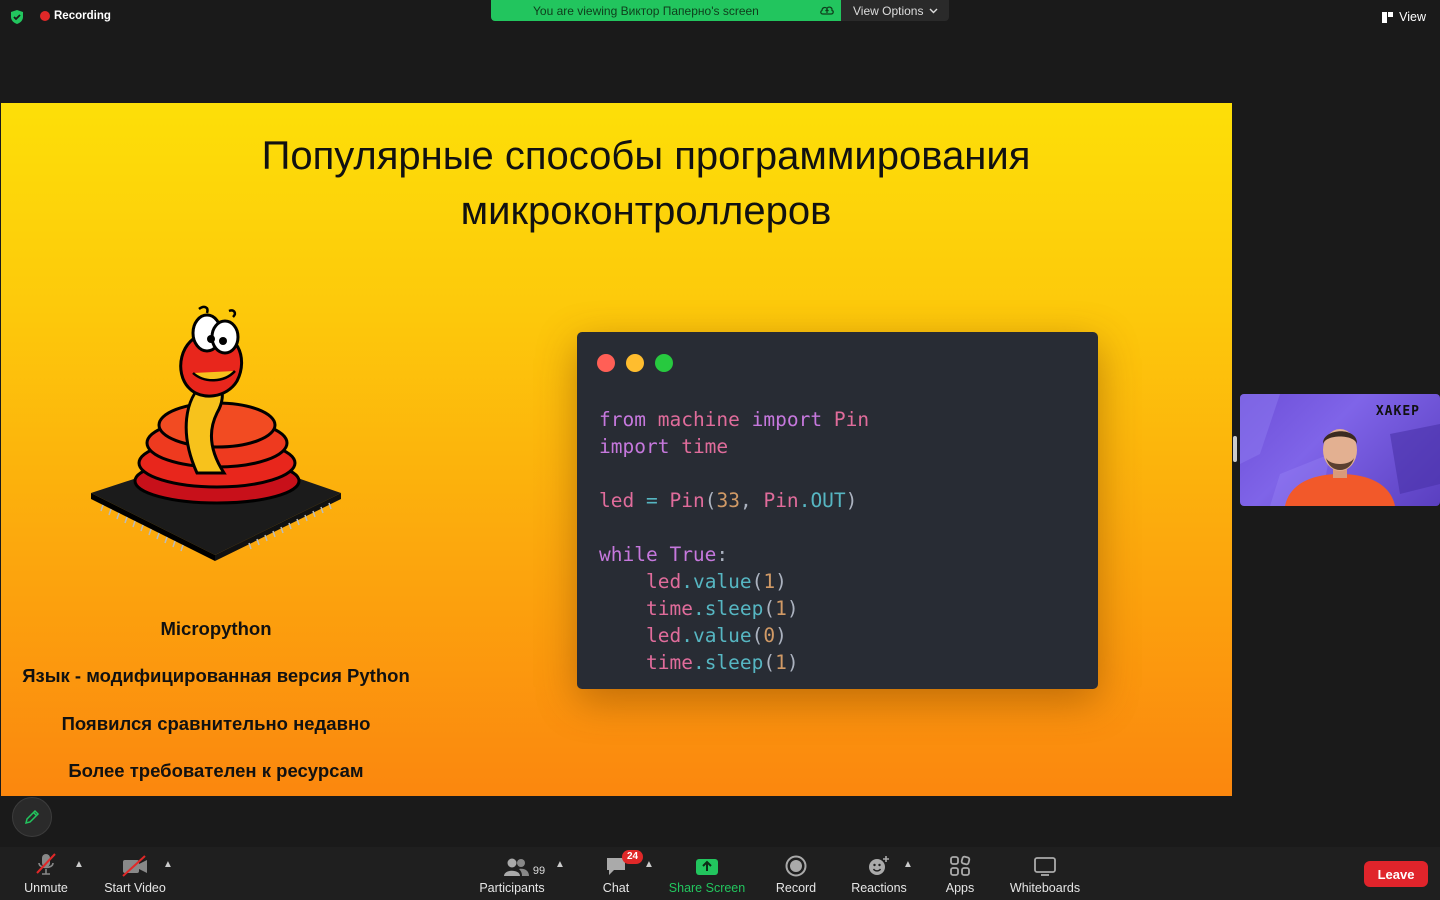  Describe the element at coordinates (168, 864) in the screenshot. I see `video-options-caret-icon: ▲` at that location.